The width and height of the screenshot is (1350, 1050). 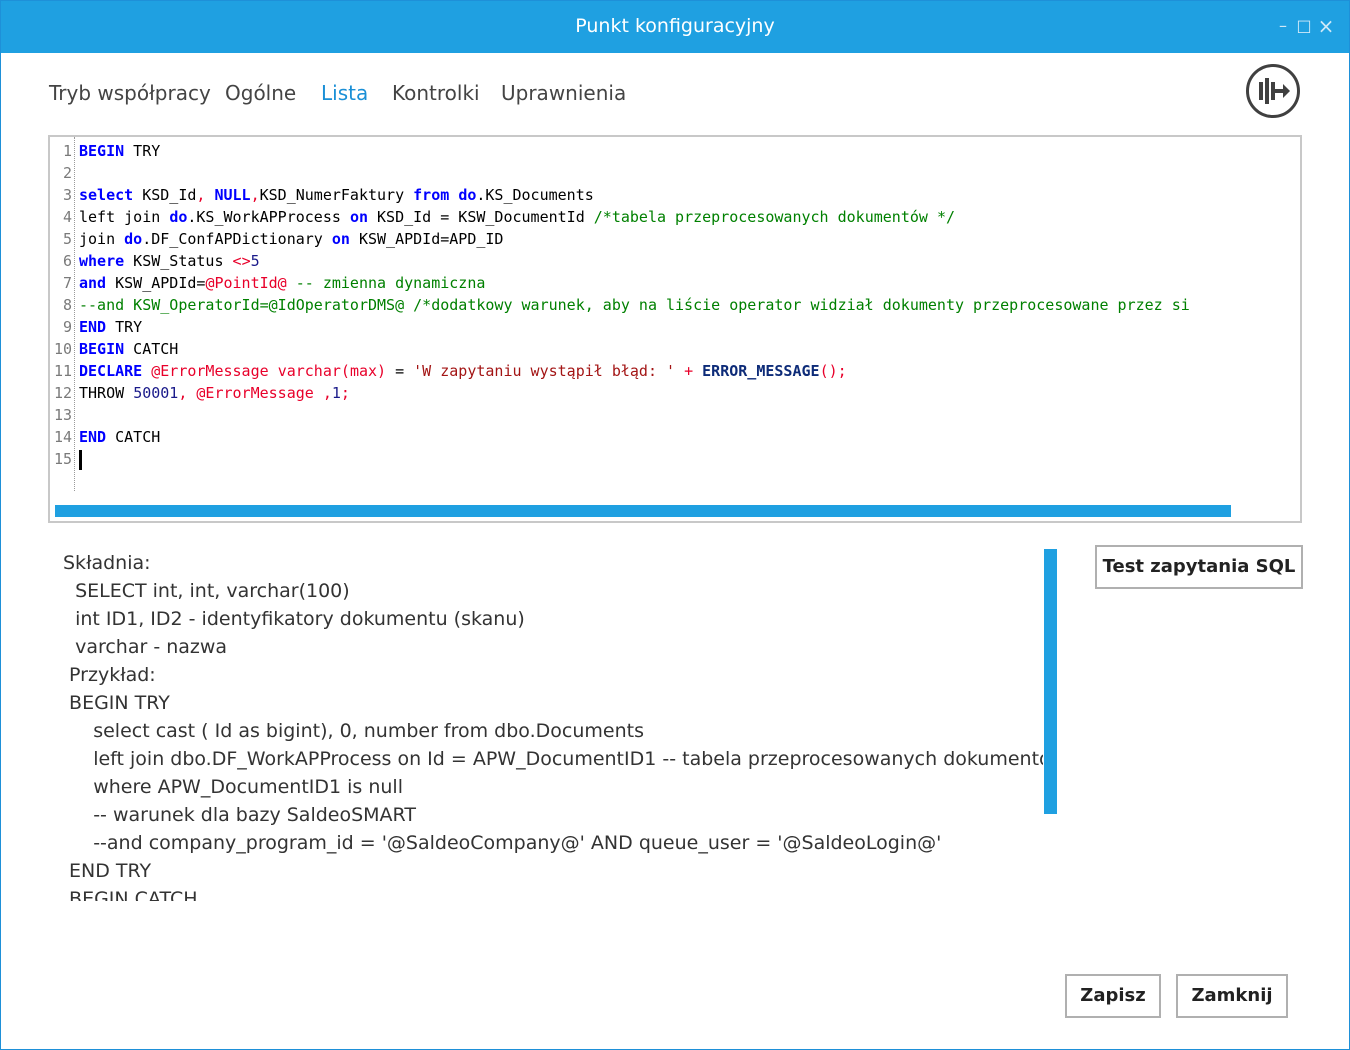 I want to click on export-button, so click(x=1273, y=91).